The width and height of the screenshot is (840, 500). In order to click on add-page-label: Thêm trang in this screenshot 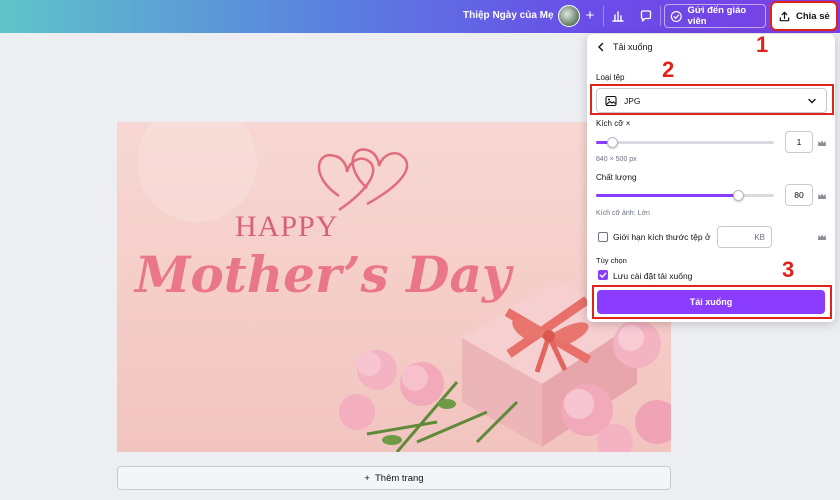, I will do `click(399, 478)`.